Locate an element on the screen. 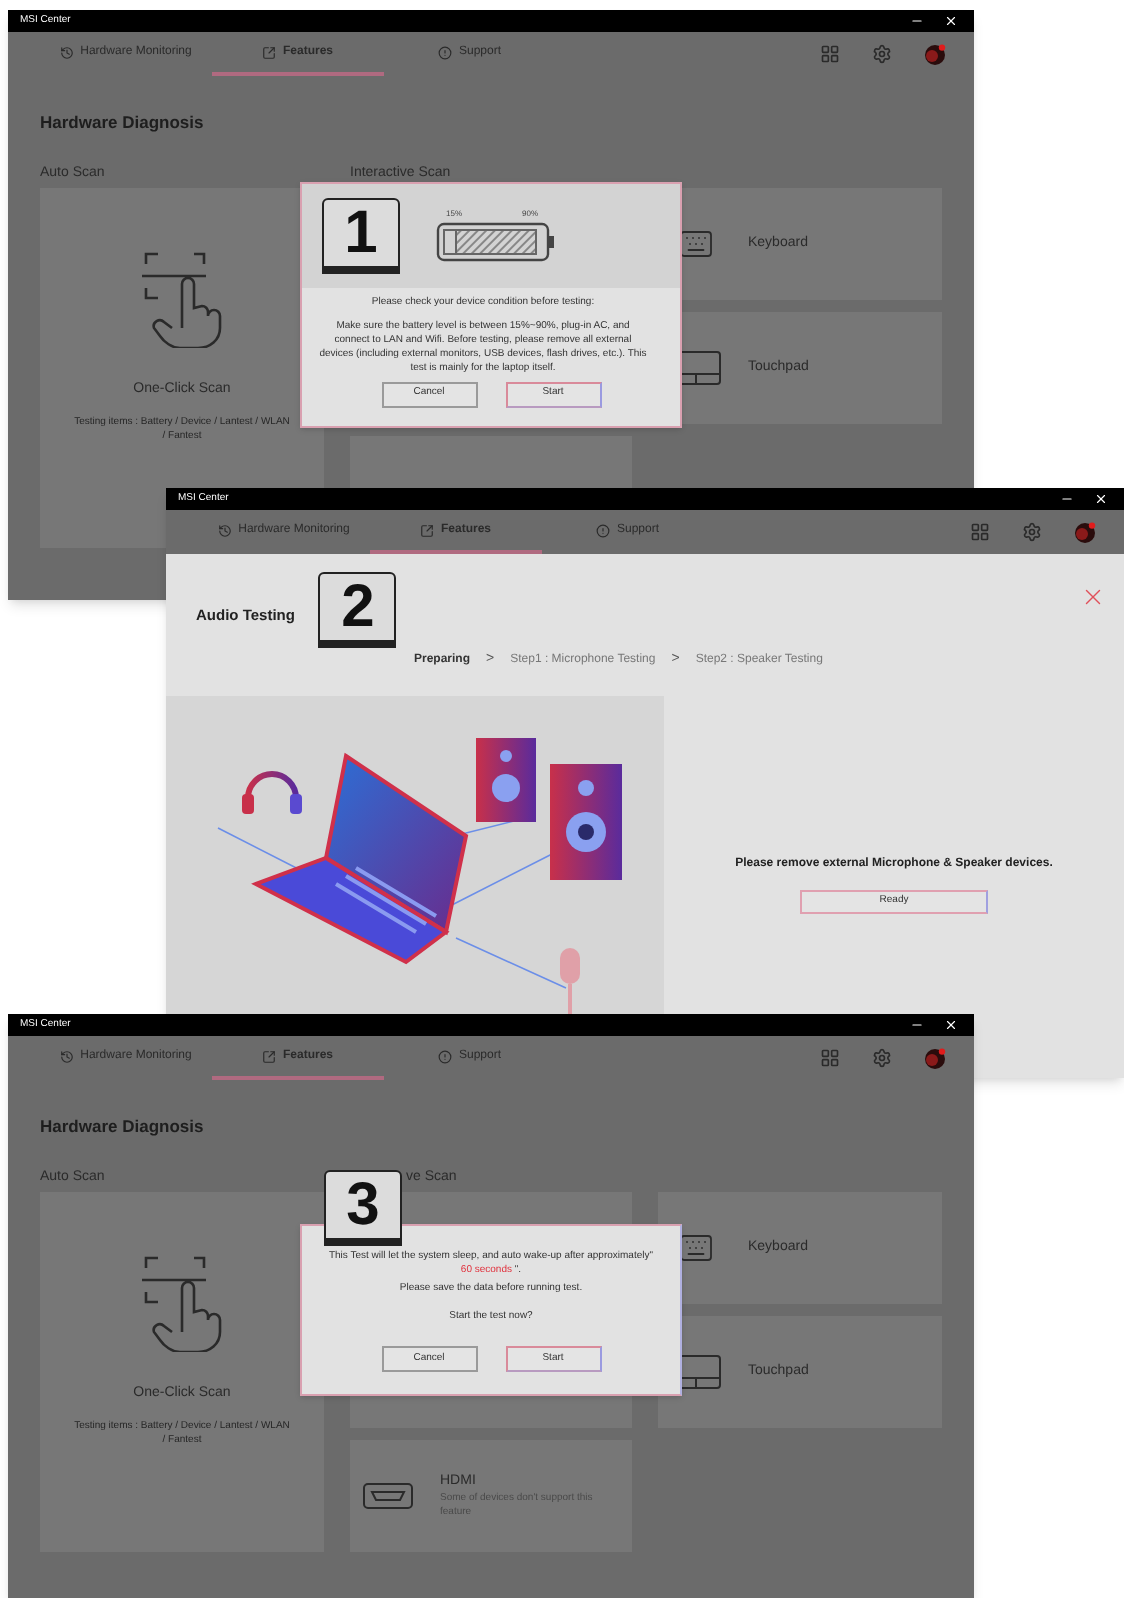 The height and width of the screenshot is (1598, 1124). hdmi-port-icon is located at coordinates (388, 1495).